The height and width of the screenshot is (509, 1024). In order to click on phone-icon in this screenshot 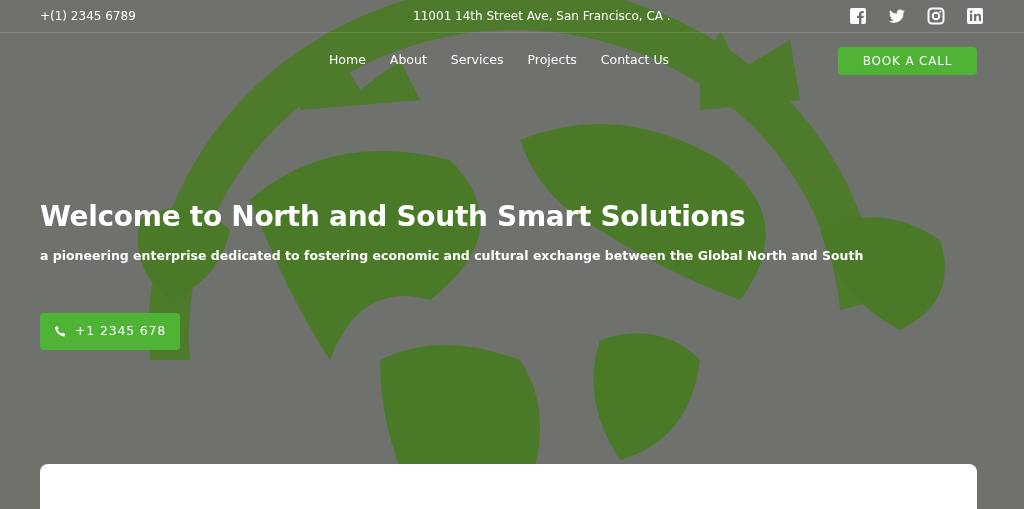, I will do `click(61, 331)`.